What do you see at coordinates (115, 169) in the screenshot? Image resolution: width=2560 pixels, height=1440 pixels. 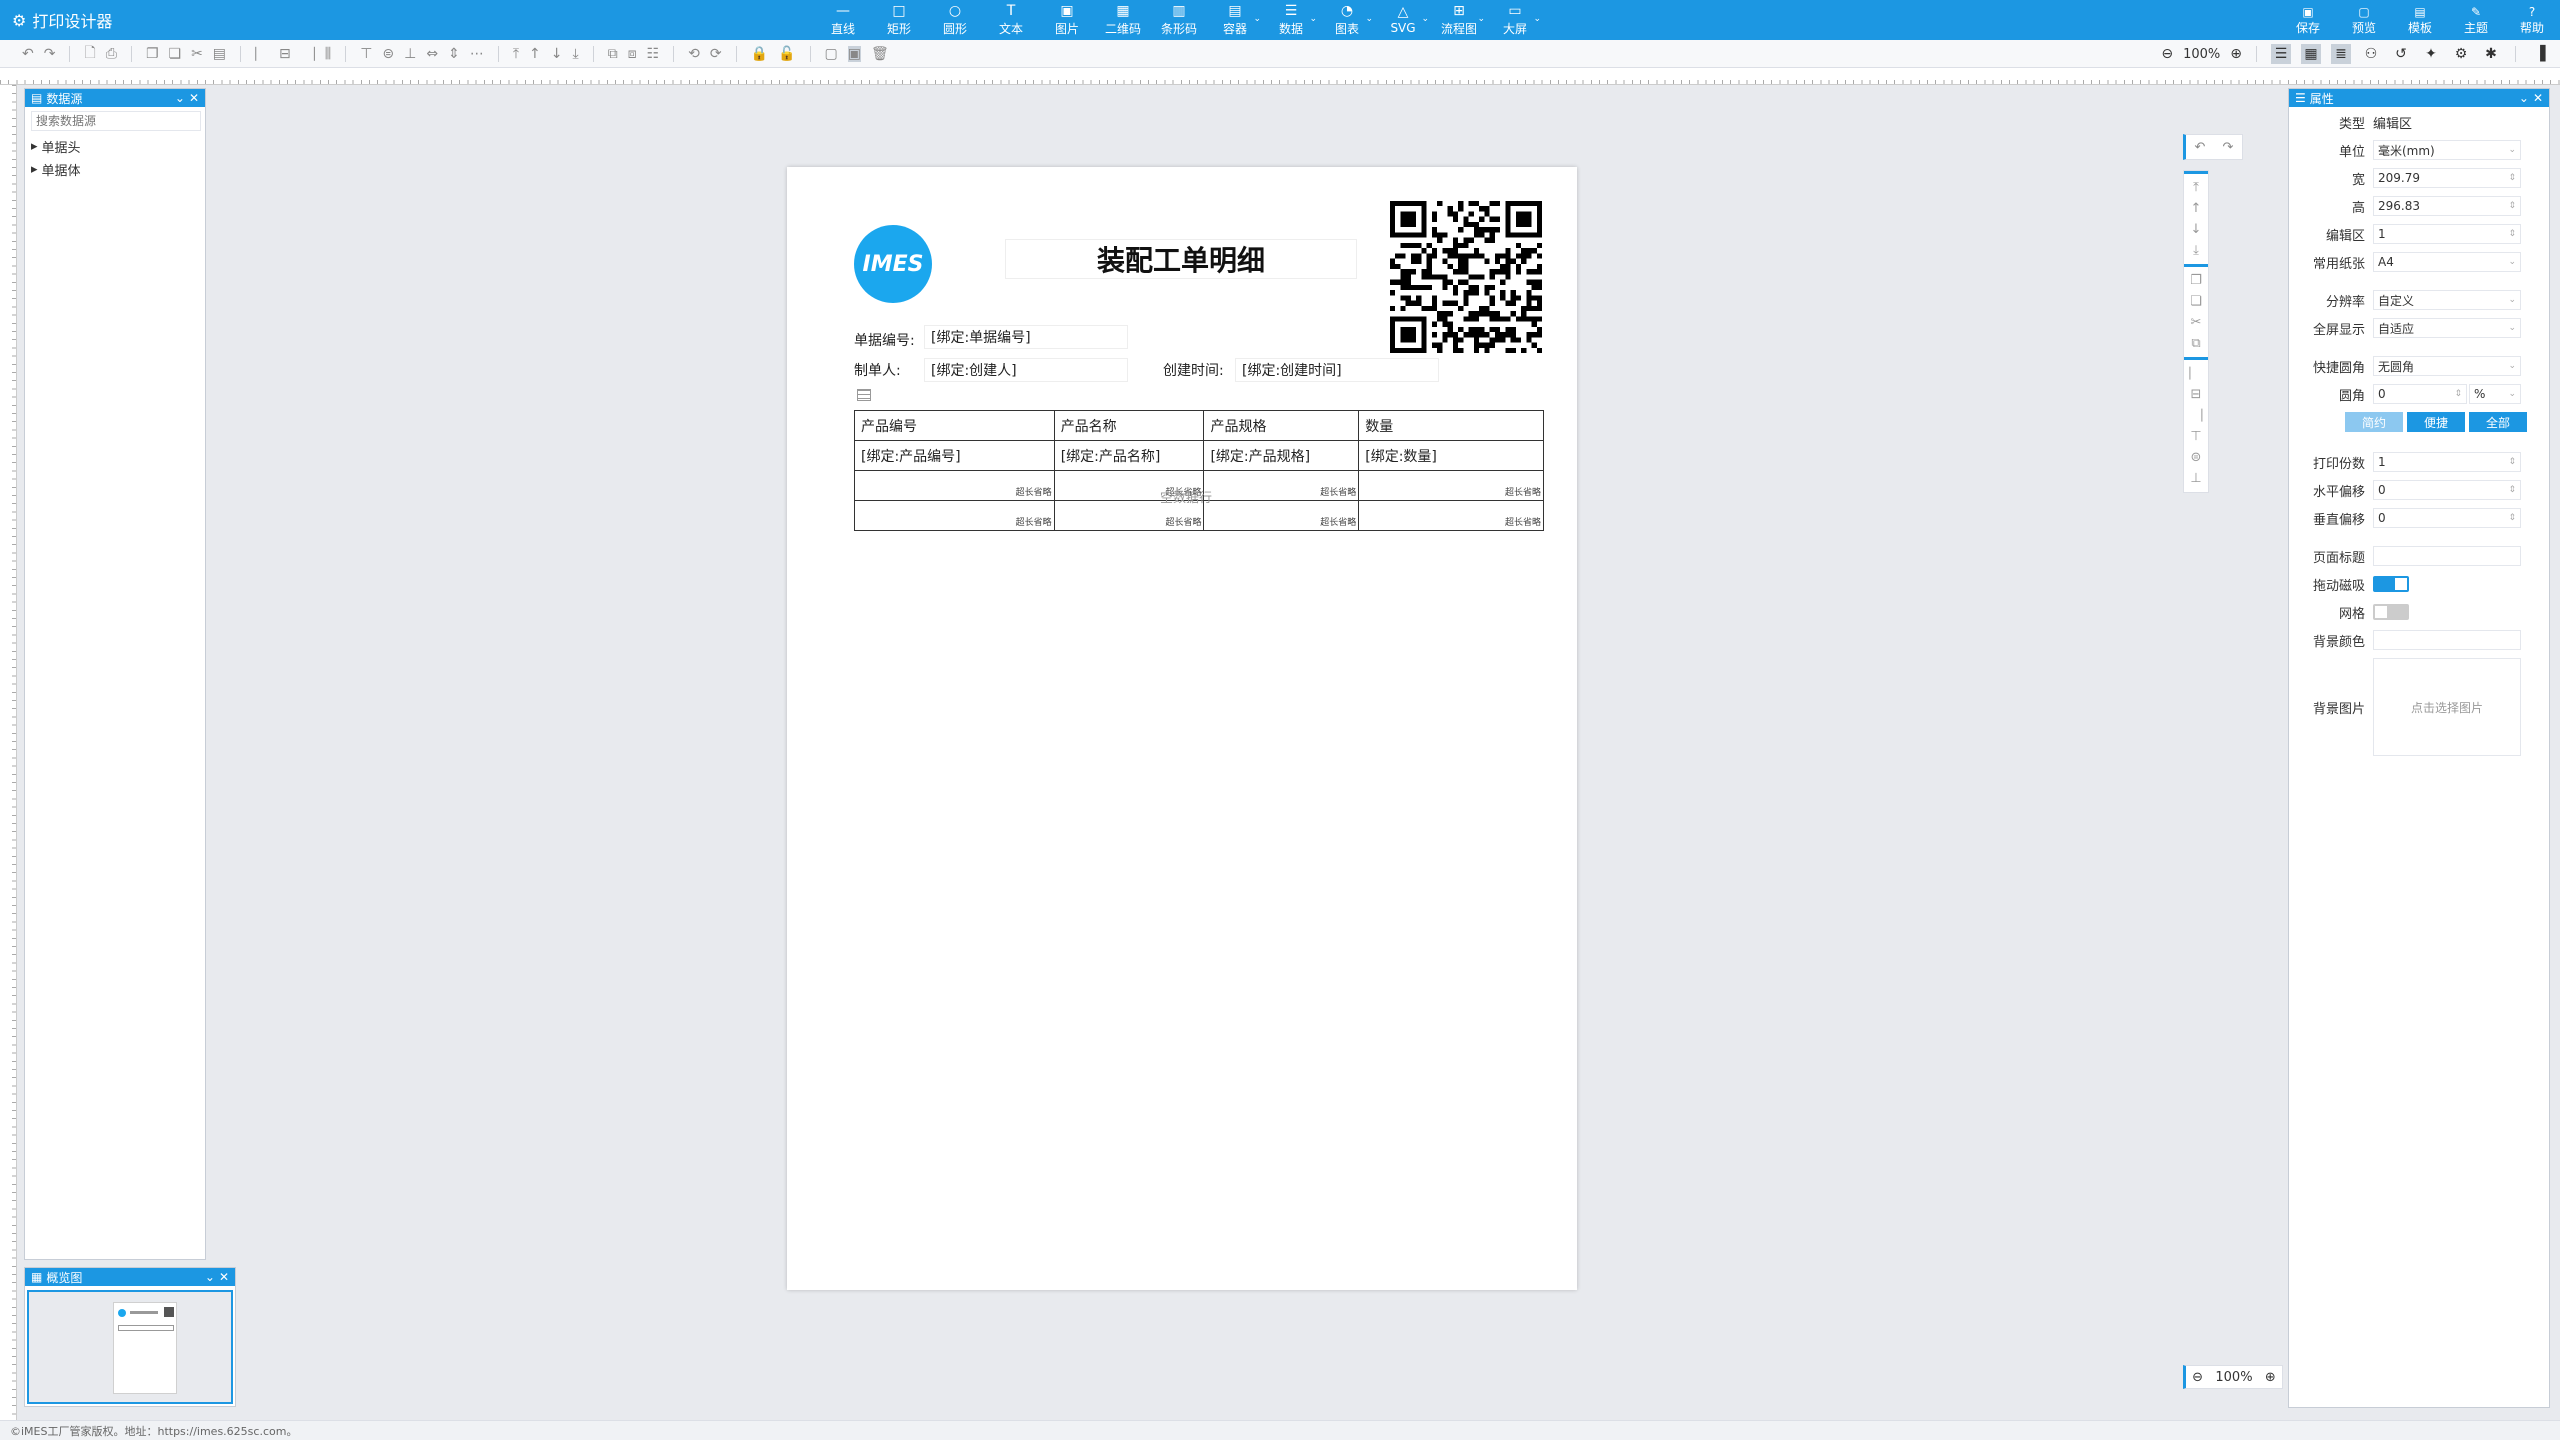 I see `tree-item-body: ▸ 单据体` at bounding box center [115, 169].